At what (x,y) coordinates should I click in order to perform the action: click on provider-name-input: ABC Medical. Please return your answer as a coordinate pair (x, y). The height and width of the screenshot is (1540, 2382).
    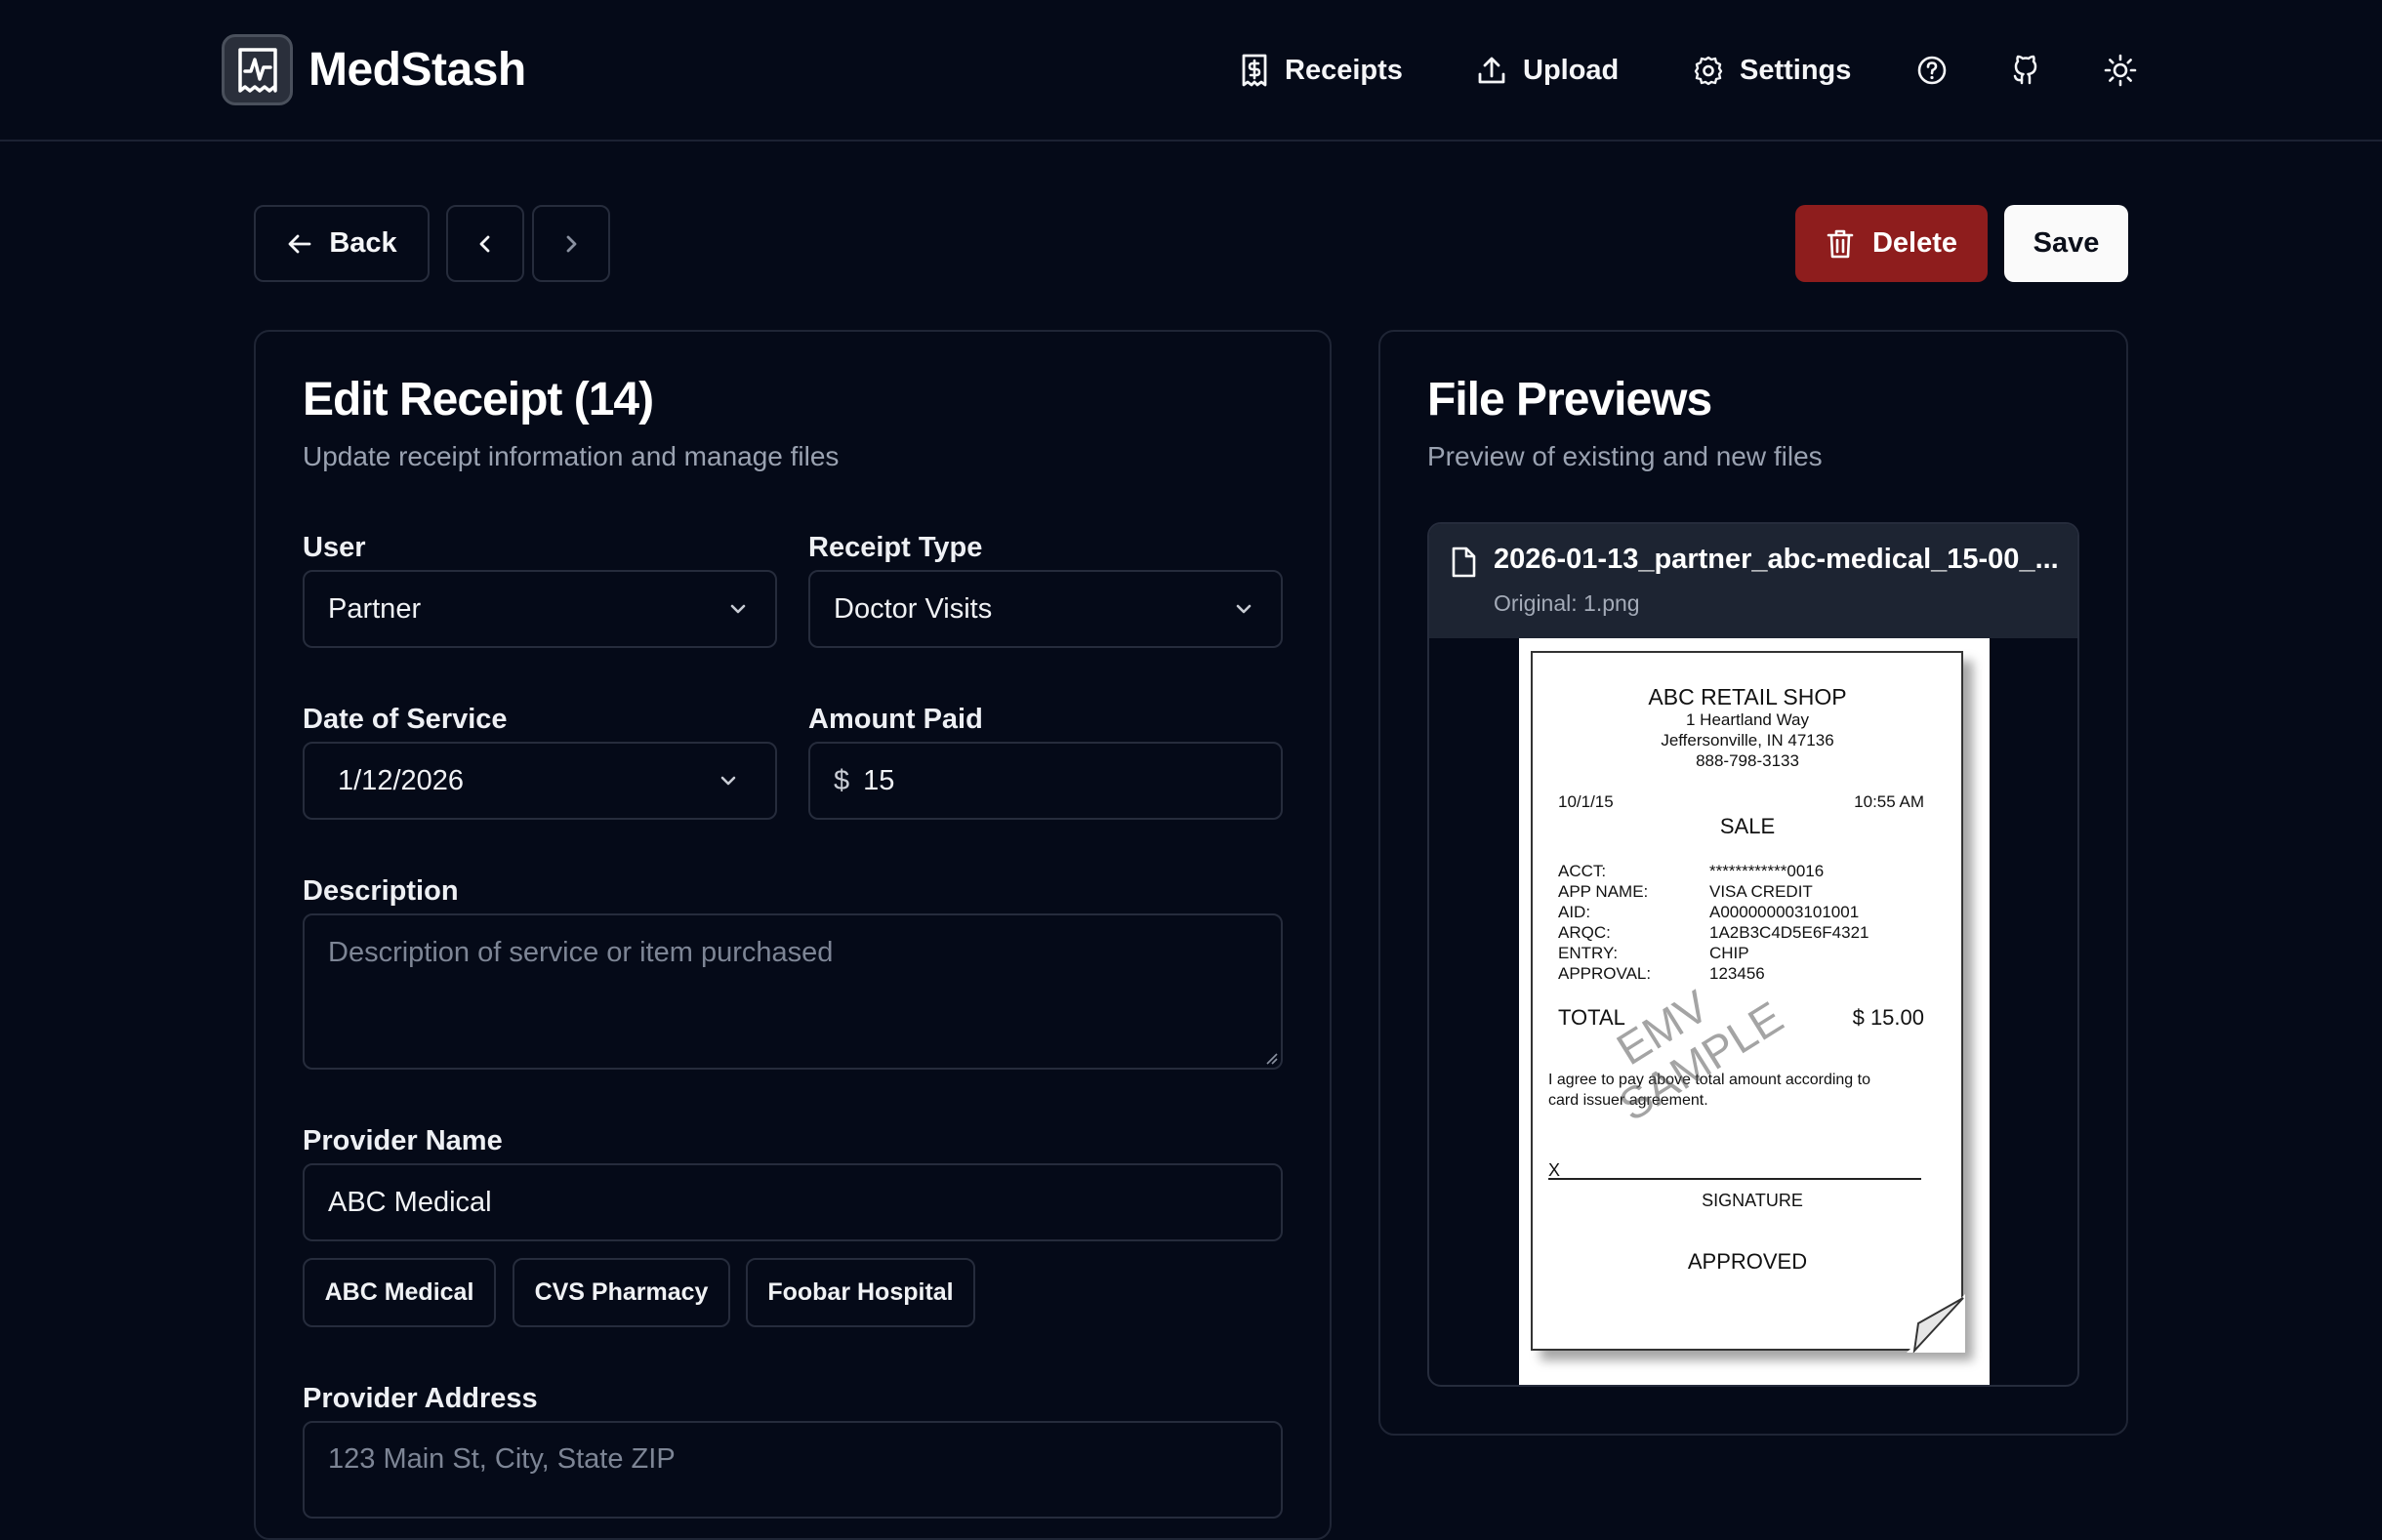
    Looking at the image, I should click on (793, 1202).